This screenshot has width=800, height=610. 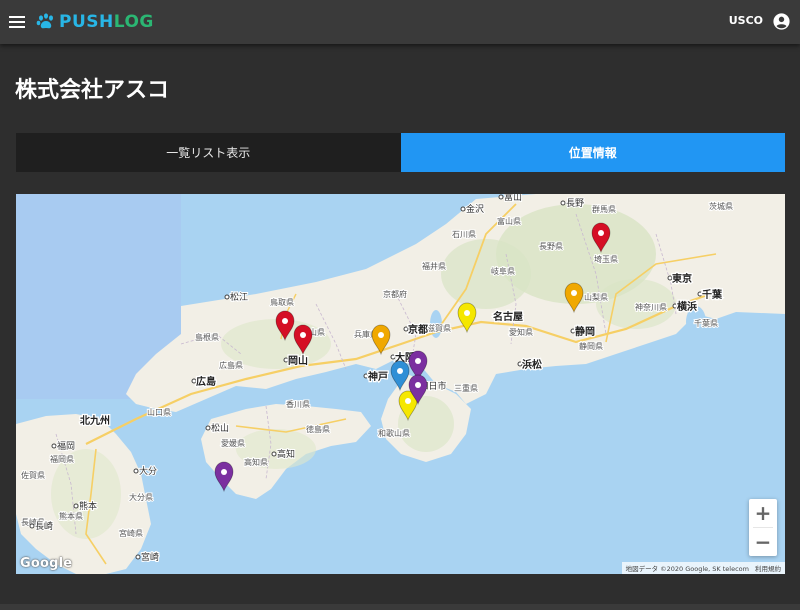 What do you see at coordinates (551, 246) in the screenshot?
I see `prefecture-label: 長野県` at bounding box center [551, 246].